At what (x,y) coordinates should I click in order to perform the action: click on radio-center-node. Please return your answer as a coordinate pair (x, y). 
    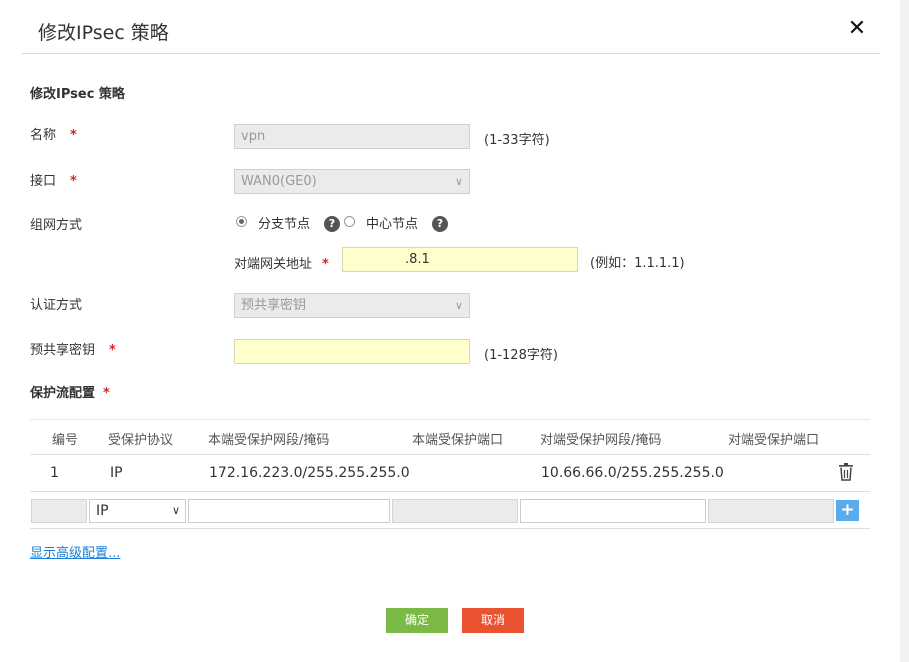
    Looking at the image, I should click on (349, 221).